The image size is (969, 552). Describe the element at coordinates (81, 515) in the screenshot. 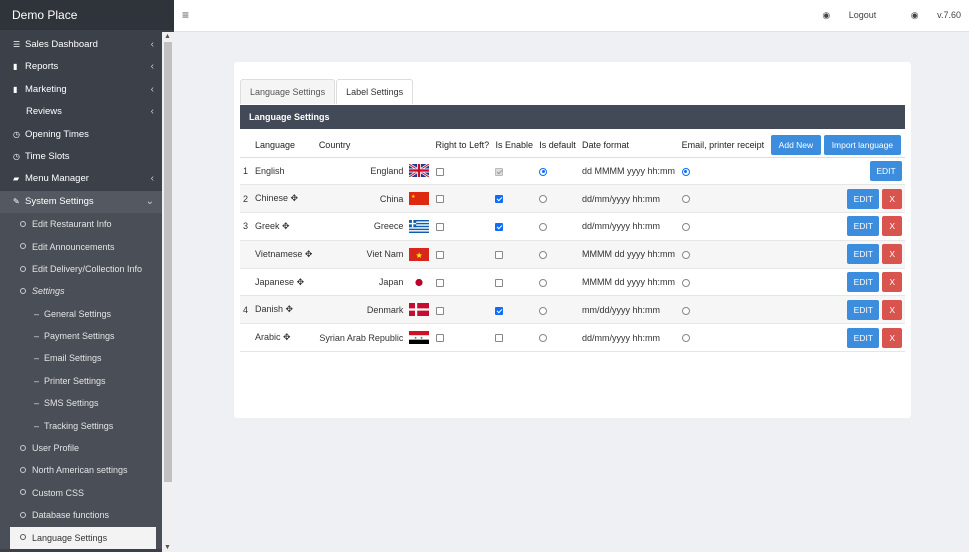

I see `sidebar-subitem-database-functions: Database functions` at that location.